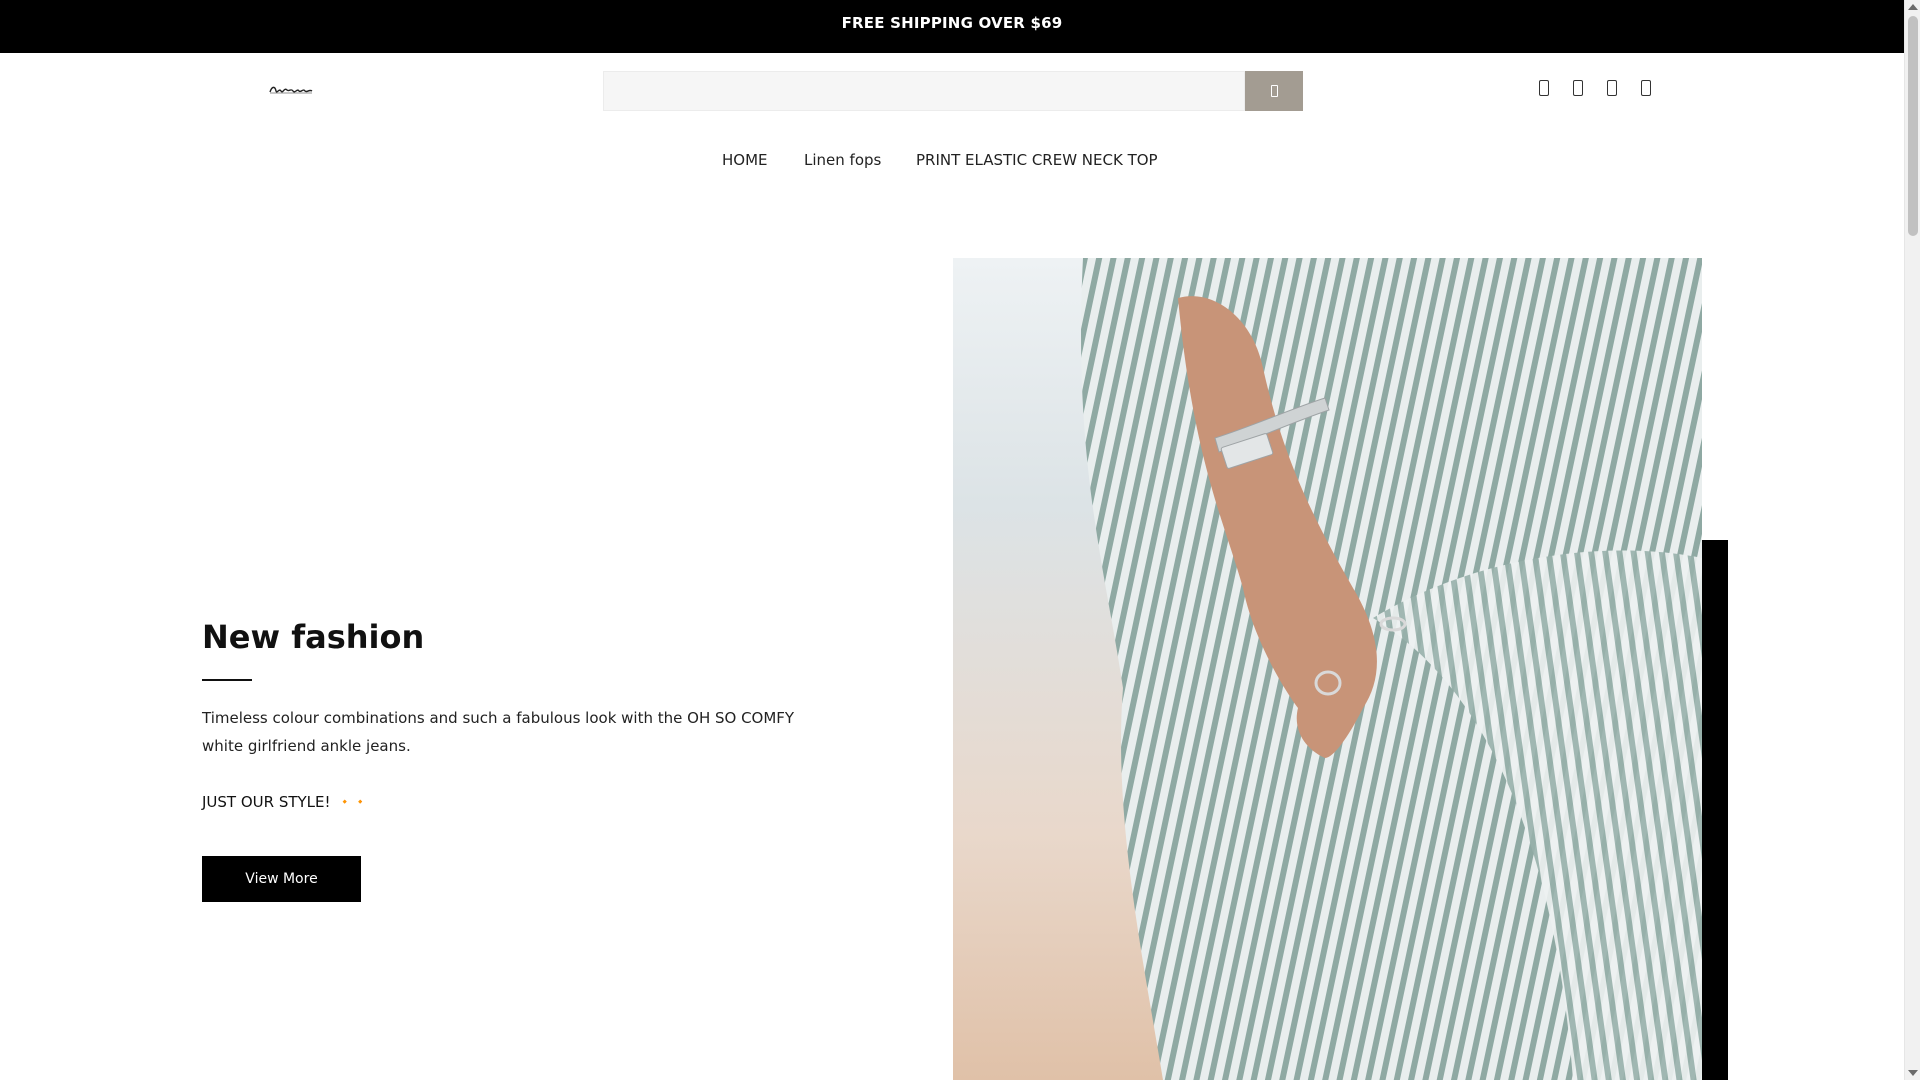 This screenshot has width=1920, height=1080. What do you see at coordinates (1913, 7) in the screenshot?
I see `scroll-up-arrow-icon` at bounding box center [1913, 7].